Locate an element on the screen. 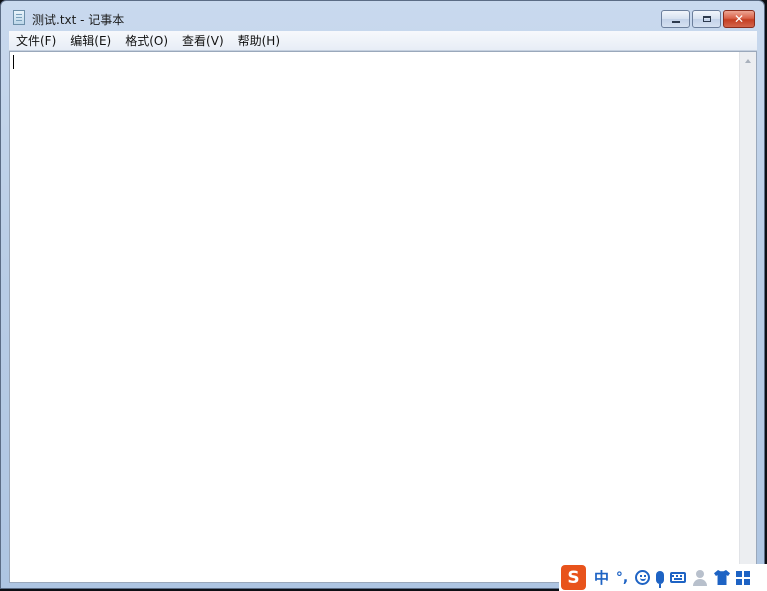 The width and height of the screenshot is (767, 591). sogou-logo-icon: S is located at coordinates (573, 577).